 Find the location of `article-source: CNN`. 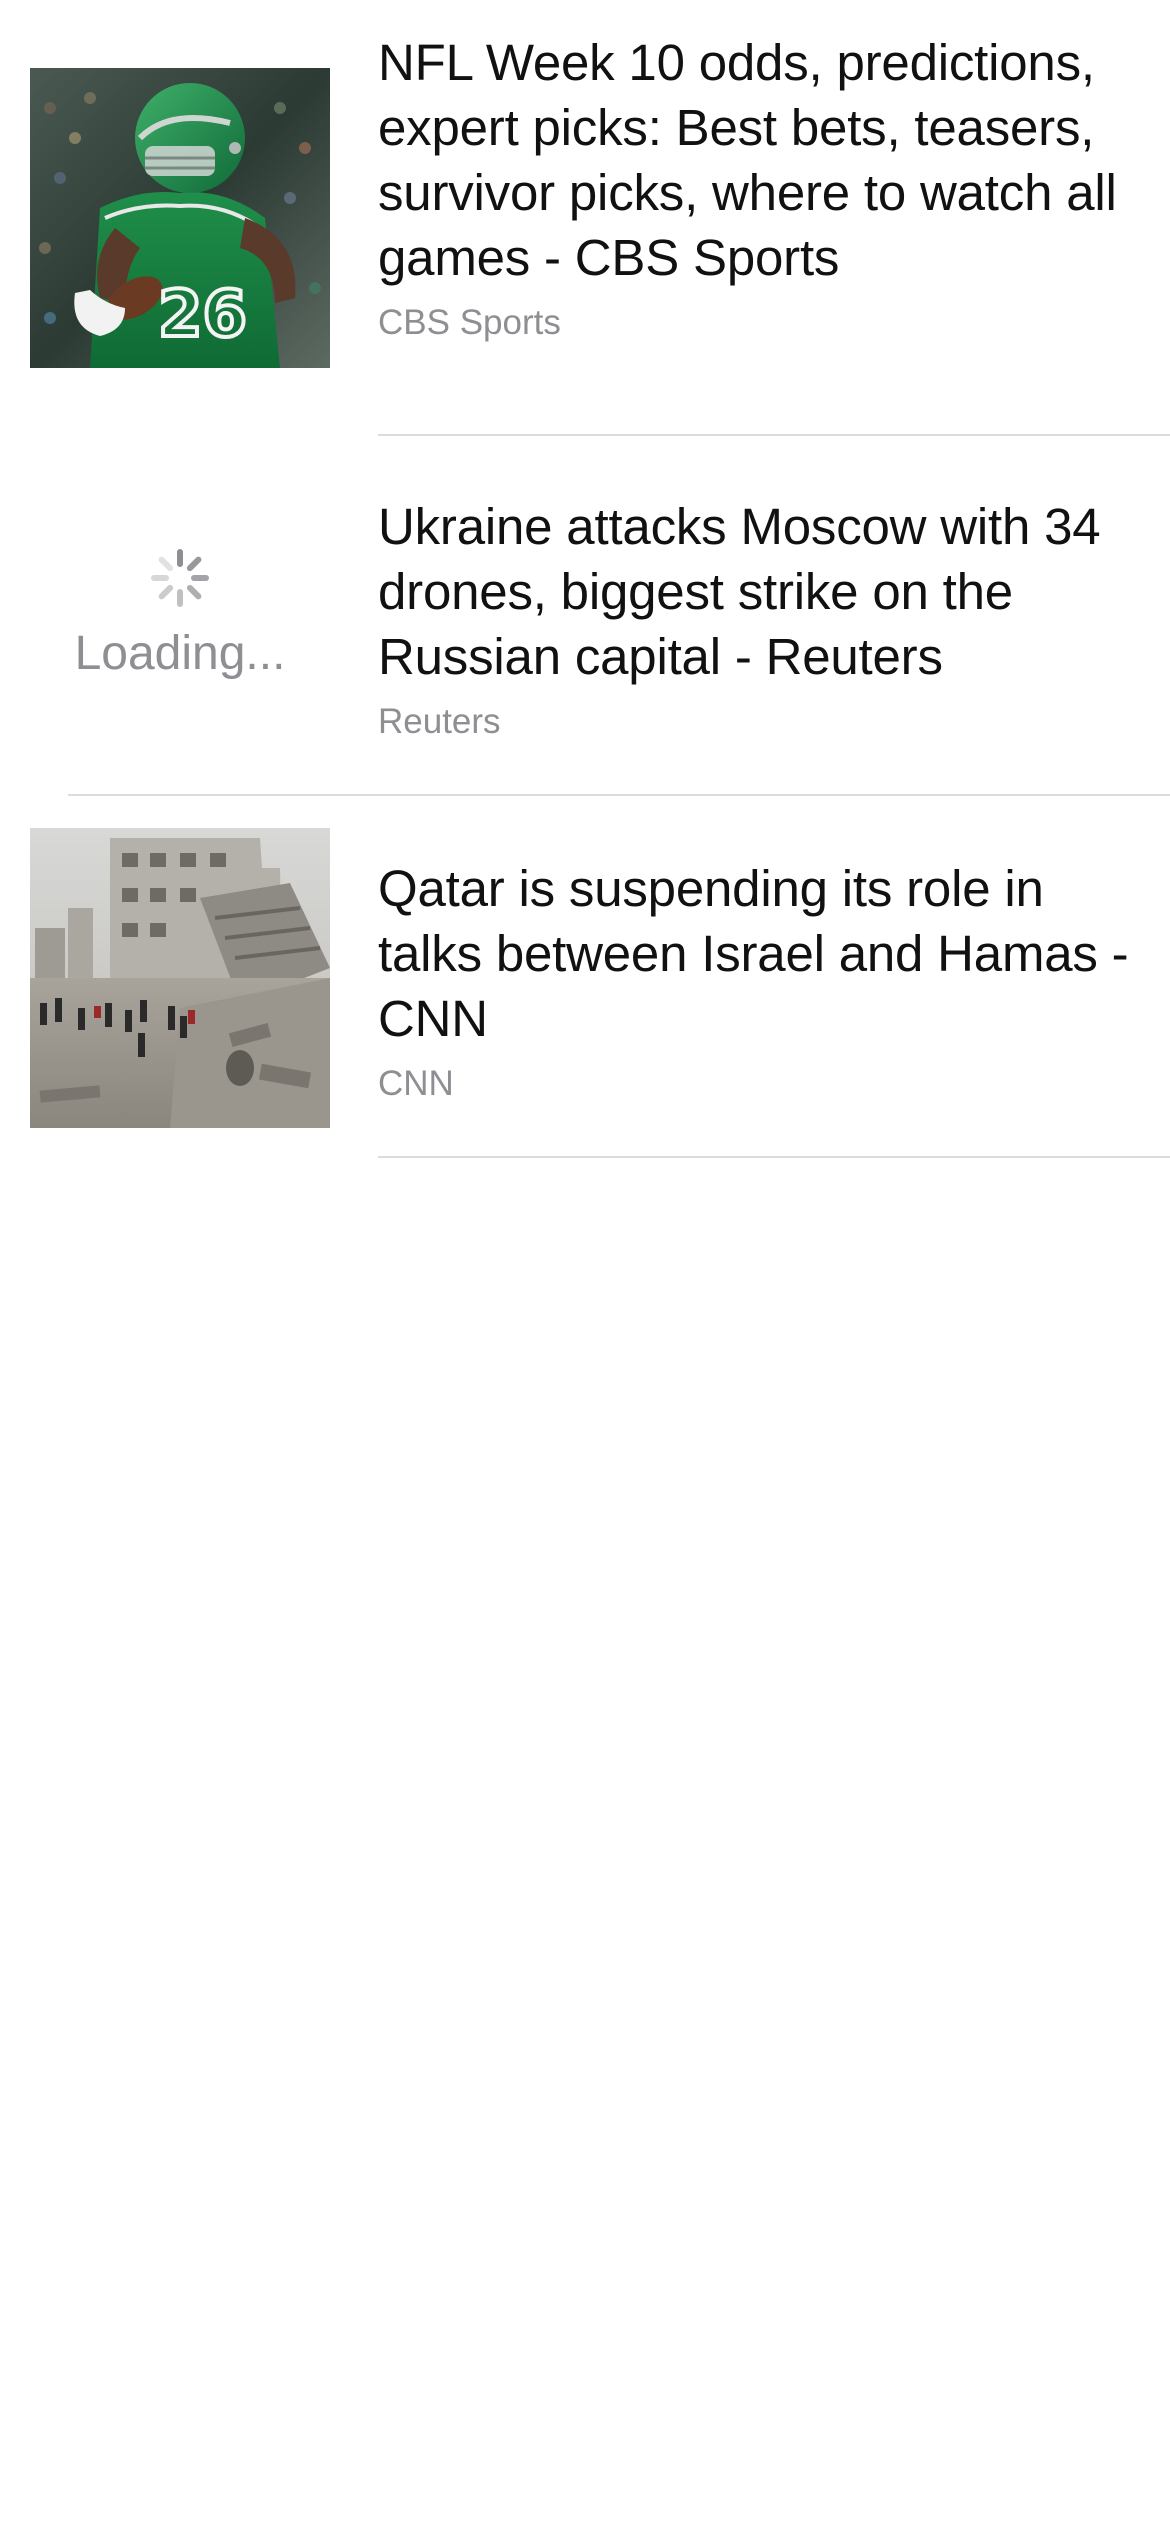

article-source: CNN is located at coordinates (416, 1083).